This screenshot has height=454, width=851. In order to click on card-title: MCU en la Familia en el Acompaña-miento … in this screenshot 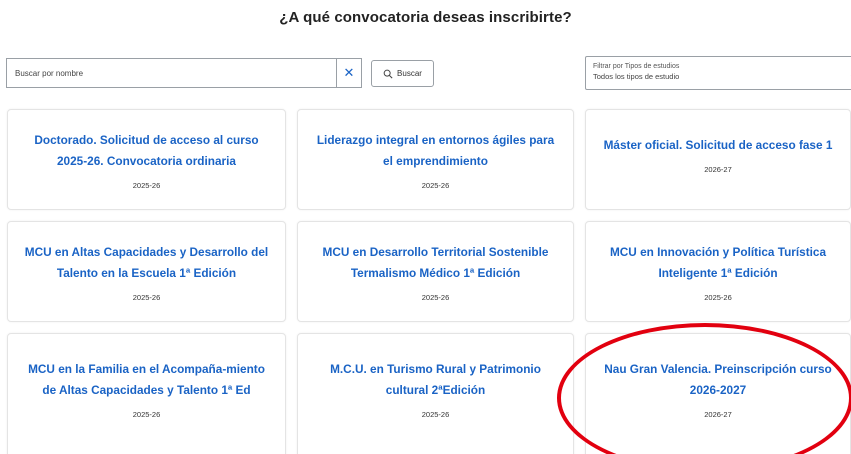, I will do `click(146, 379)`.